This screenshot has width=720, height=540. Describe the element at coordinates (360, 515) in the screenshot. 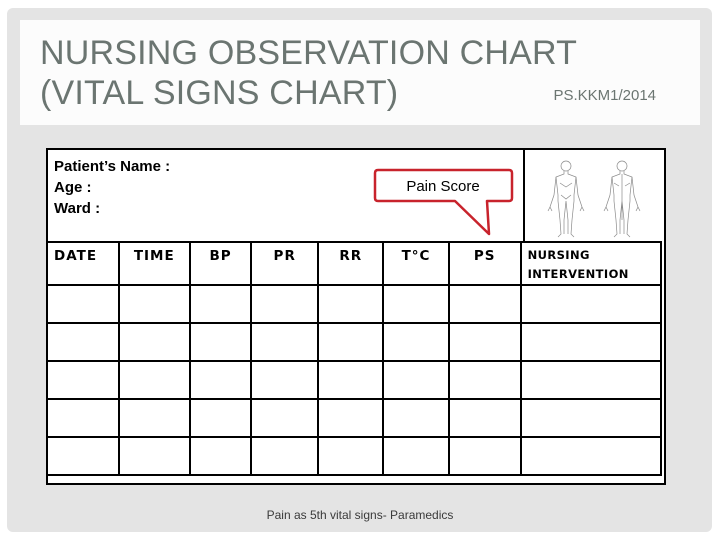

I see `footer-note: Pain as 5th vital signs- Paramedics` at that location.